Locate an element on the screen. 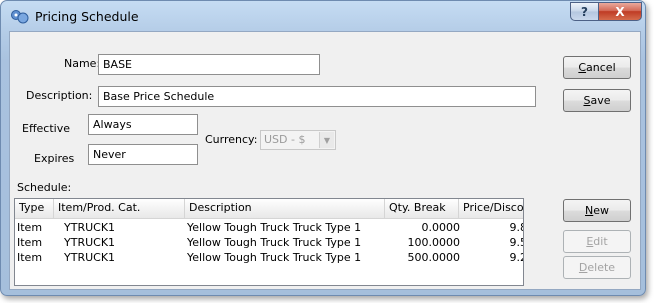 The width and height of the screenshot is (654, 303). help-icon: ? is located at coordinates (584, 11).